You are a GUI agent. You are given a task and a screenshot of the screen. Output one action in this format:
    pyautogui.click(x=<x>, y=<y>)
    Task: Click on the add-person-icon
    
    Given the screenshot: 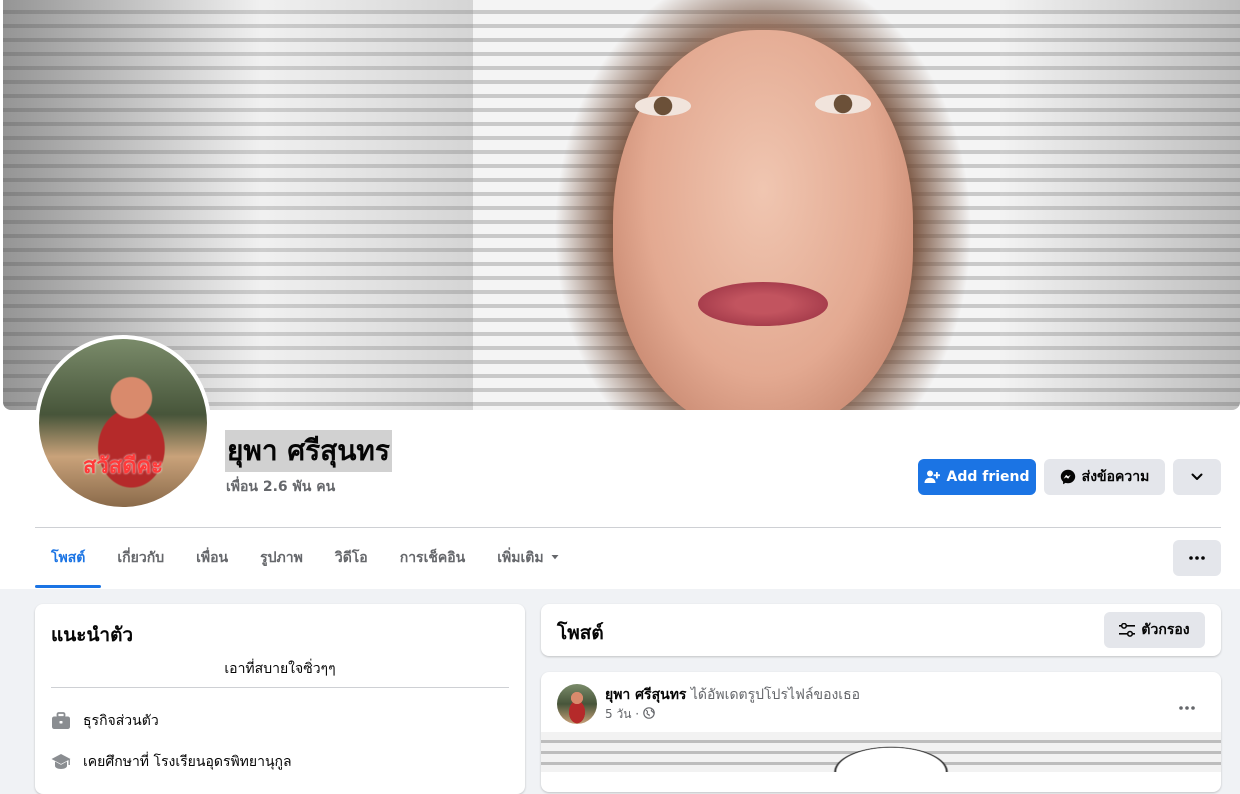 What is the action you would take?
    pyautogui.click(x=932, y=477)
    